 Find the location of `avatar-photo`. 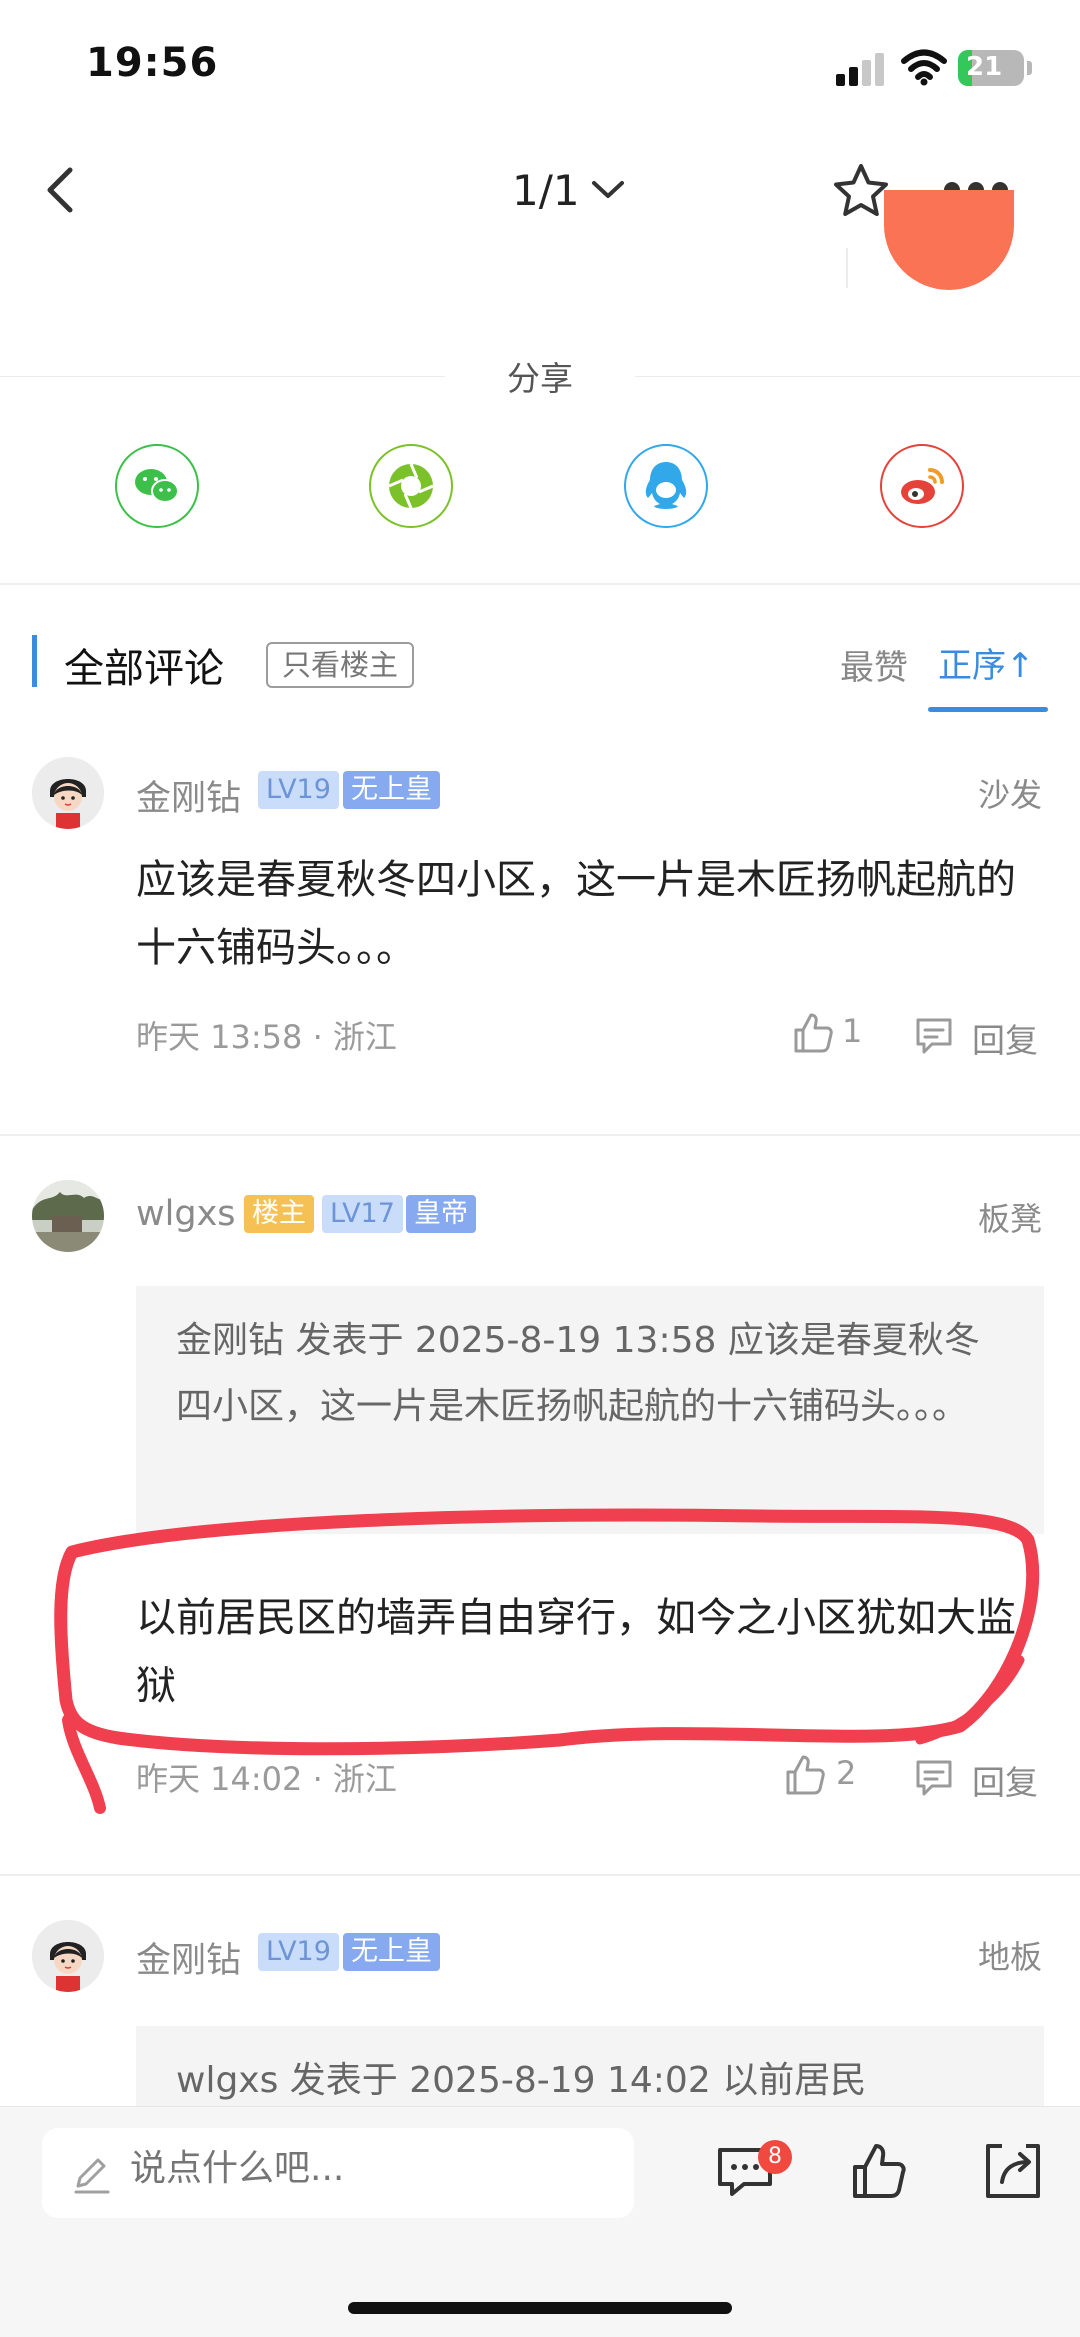

avatar-photo is located at coordinates (68, 1216).